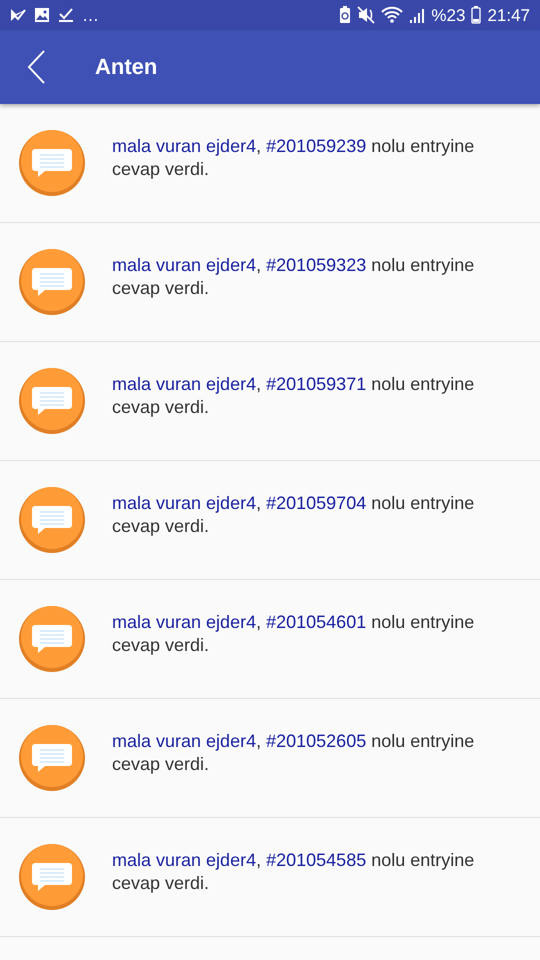 This screenshot has height=960, width=540. I want to click on notification-text: mala vuran ejder4, #201059323 nolu entryine cevap verdi., so click(294, 277).